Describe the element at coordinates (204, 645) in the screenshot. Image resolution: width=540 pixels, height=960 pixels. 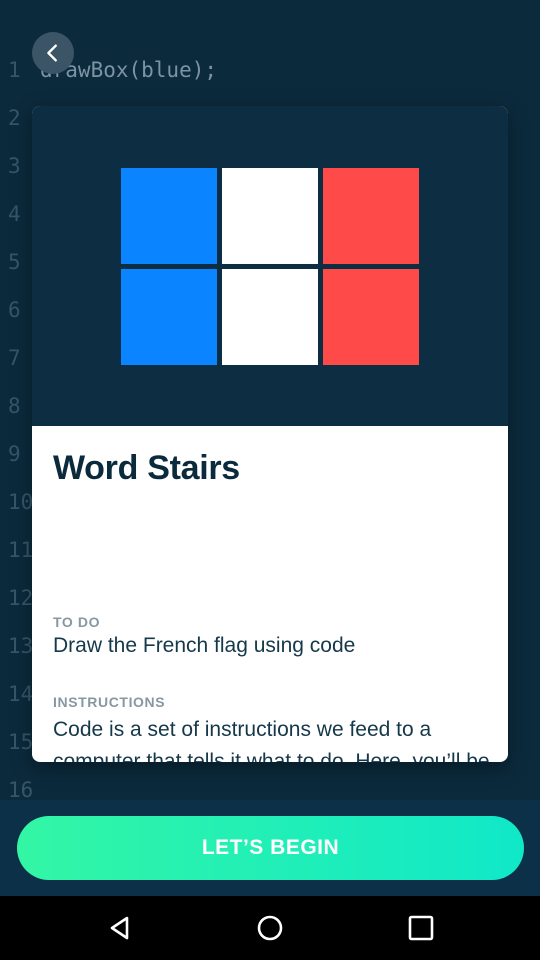
I see `todo-text: Draw the French flag using code` at that location.